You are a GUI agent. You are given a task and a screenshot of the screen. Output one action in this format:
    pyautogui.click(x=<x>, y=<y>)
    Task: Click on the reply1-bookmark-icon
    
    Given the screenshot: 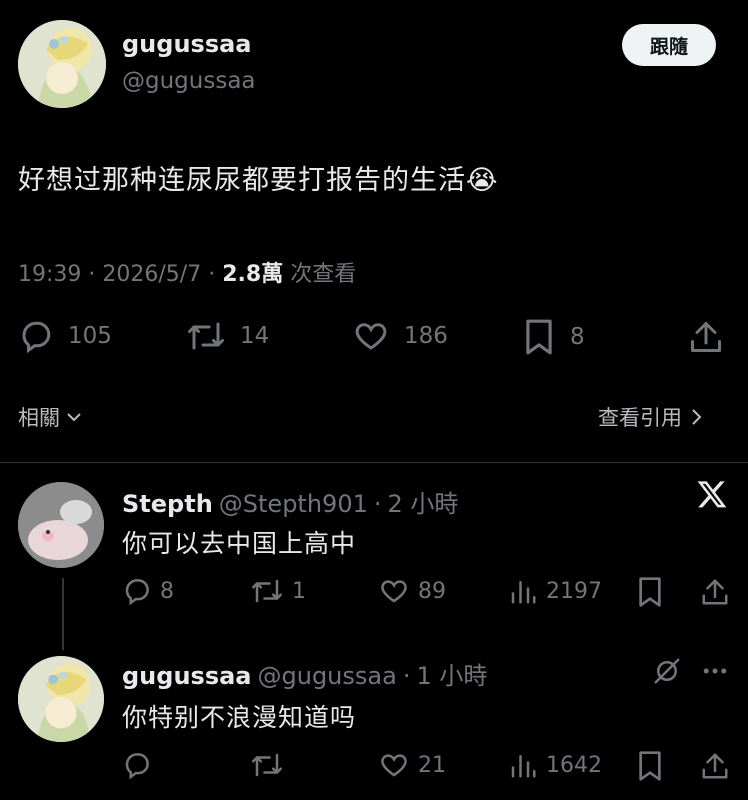 What is the action you would take?
    pyautogui.click(x=650, y=594)
    